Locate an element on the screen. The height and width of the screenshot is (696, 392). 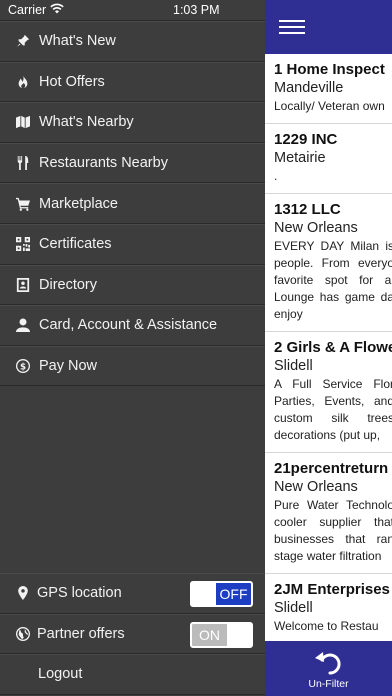
business-description: Locally/ Veteran own is located at coordinates (329, 106).